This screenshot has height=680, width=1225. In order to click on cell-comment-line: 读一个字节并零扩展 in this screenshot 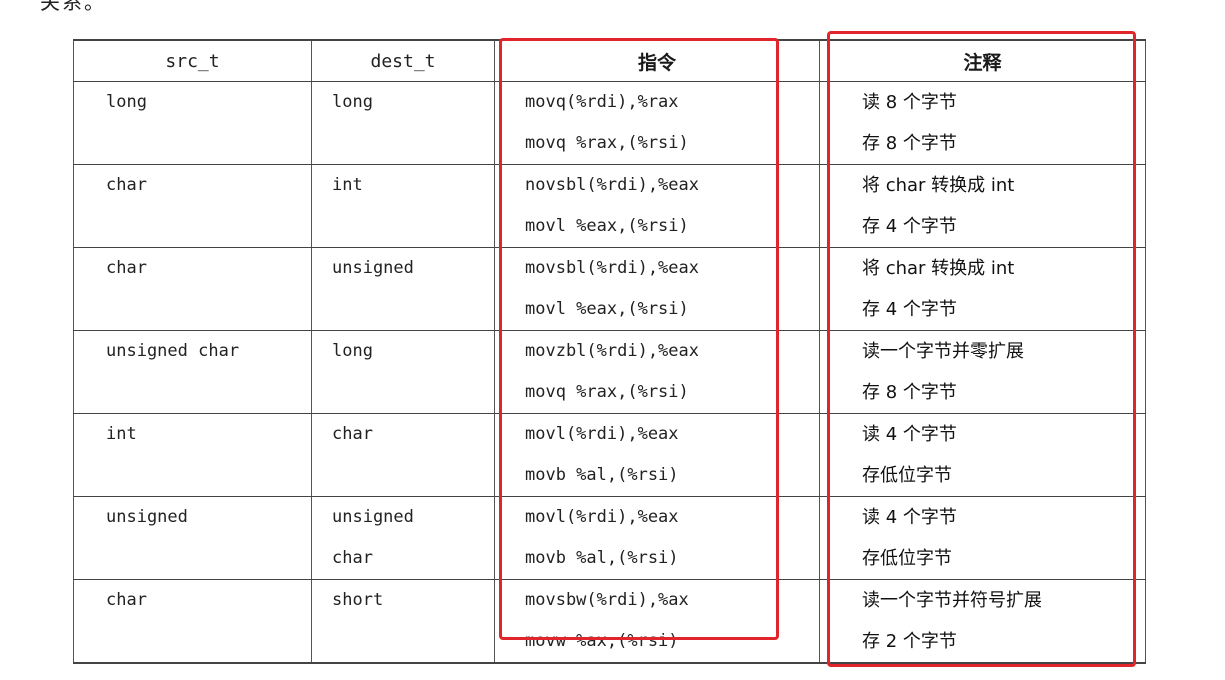, I will do `click(943, 351)`.